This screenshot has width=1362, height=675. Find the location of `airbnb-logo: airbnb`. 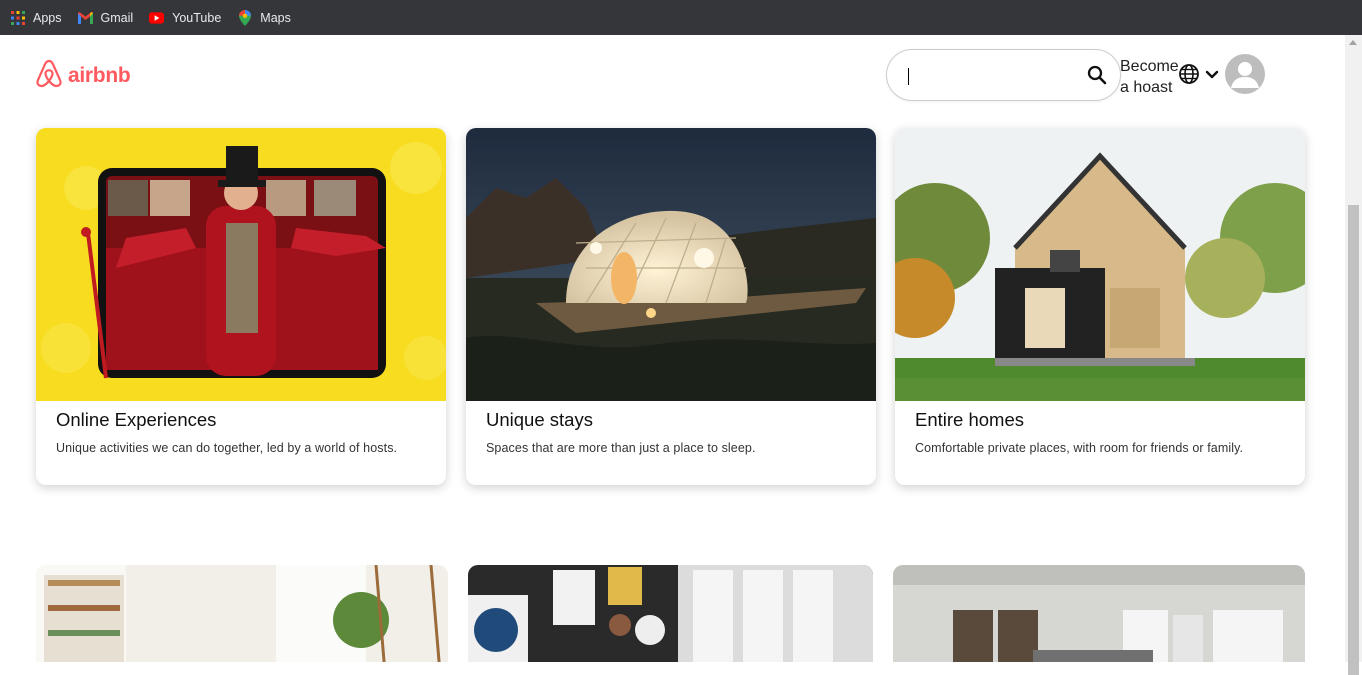

airbnb-logo: airbnb is located at coordinates (82, 75).